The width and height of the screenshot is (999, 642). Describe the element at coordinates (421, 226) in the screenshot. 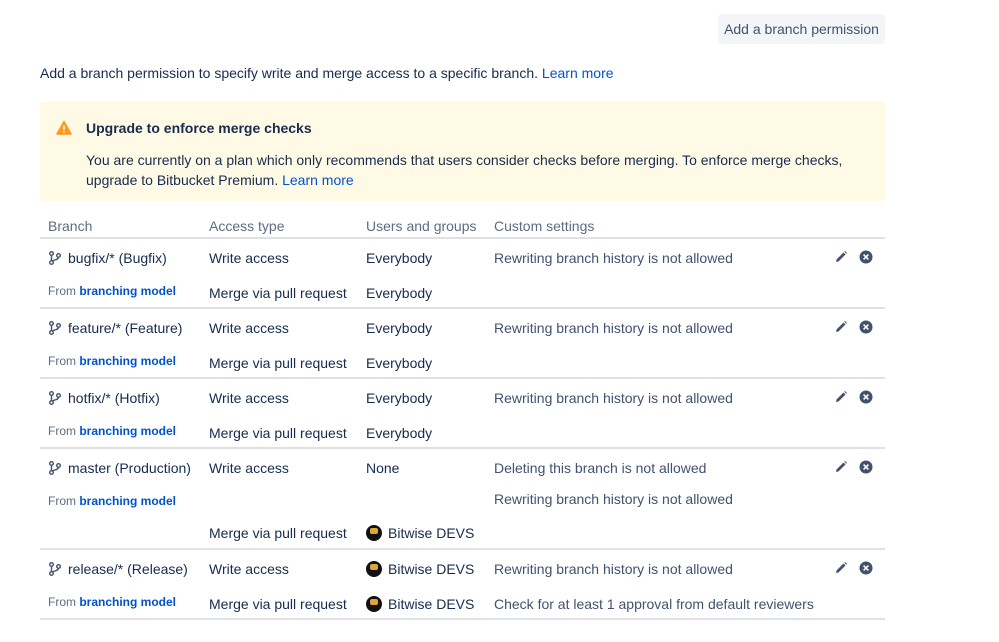

I see `column-users-groups: Users and groups` at that location.